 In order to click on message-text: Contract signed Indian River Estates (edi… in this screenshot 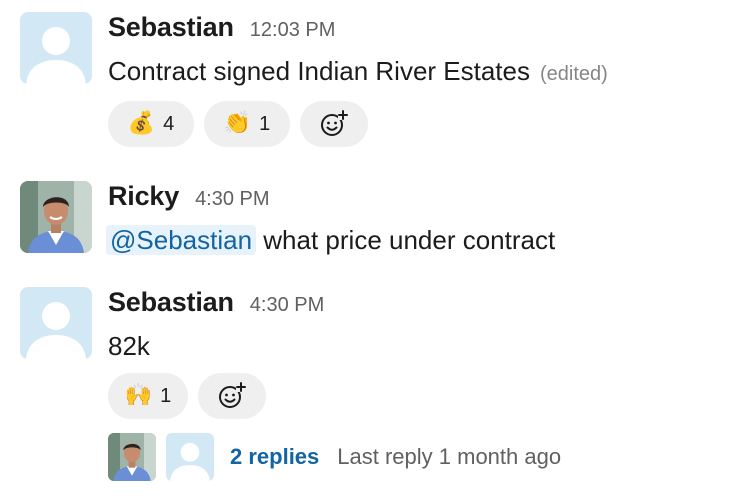, I will do `click(426, 72)`.